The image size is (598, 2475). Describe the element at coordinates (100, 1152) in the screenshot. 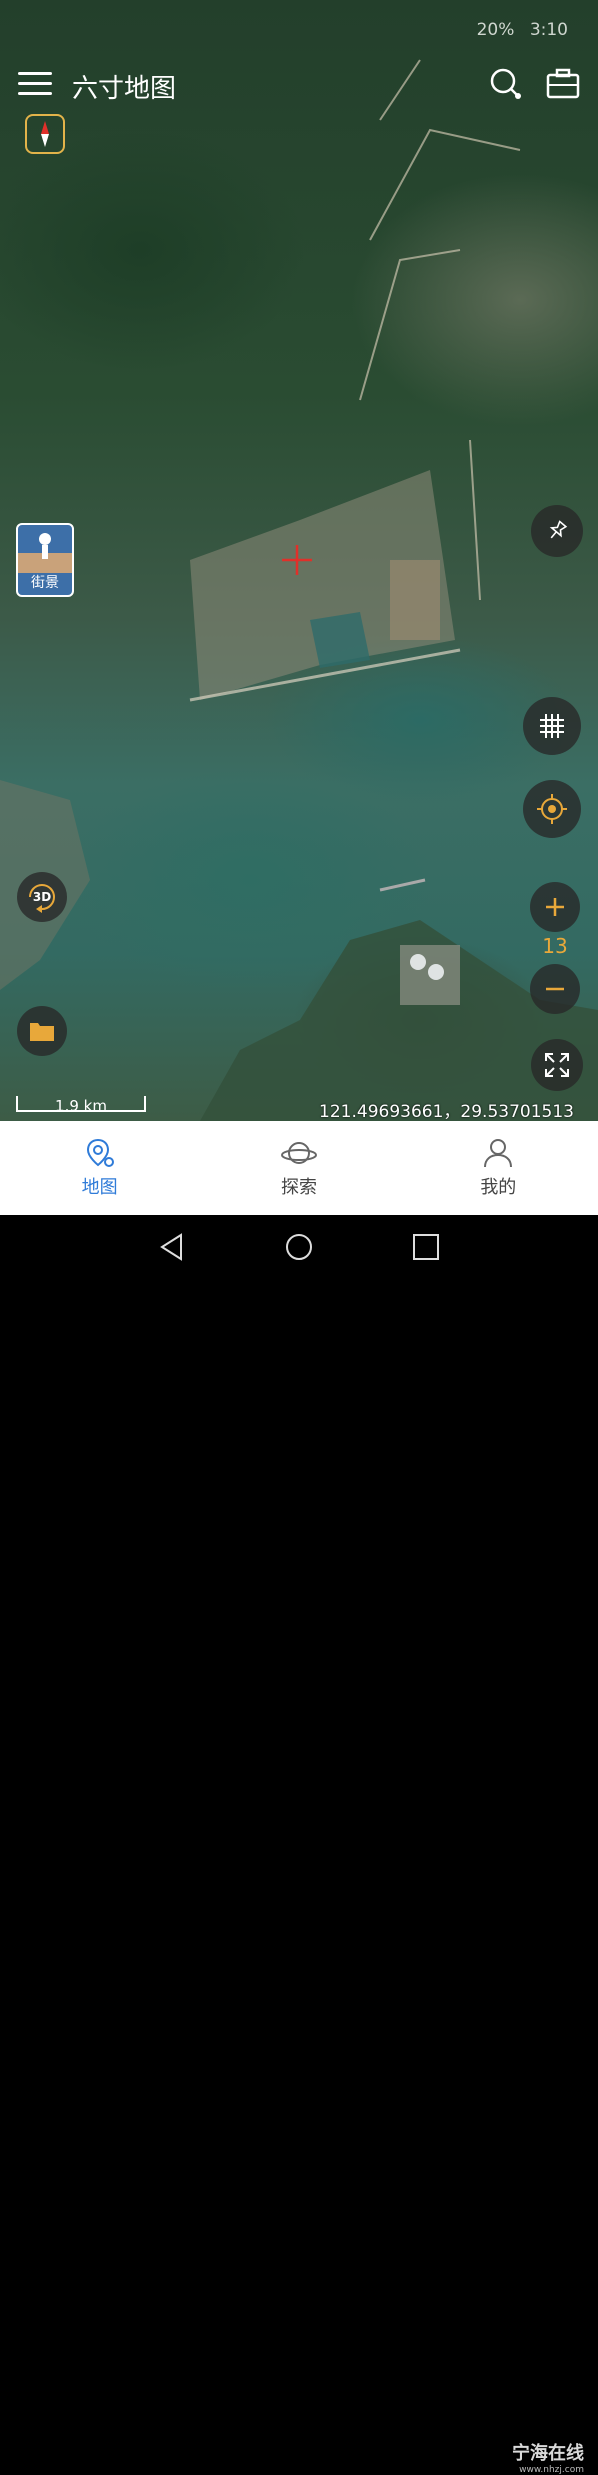

I see `map-pin-icon` at that location.